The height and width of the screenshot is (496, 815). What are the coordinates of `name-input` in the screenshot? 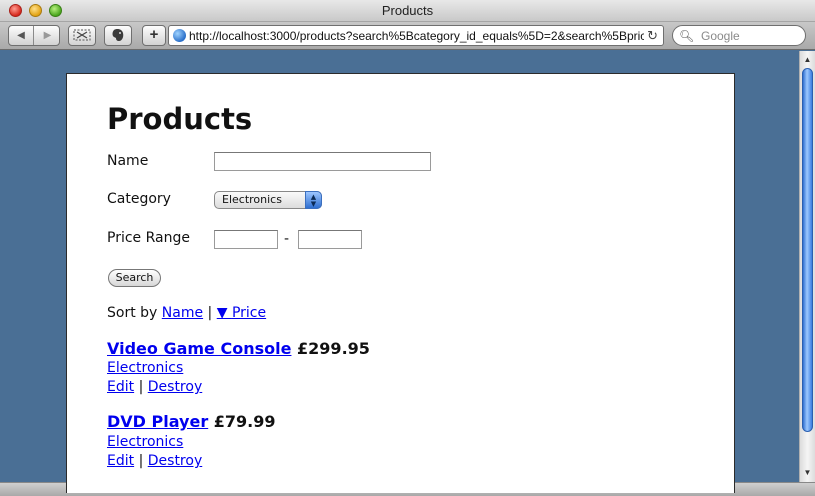 It's located at (322, 161).